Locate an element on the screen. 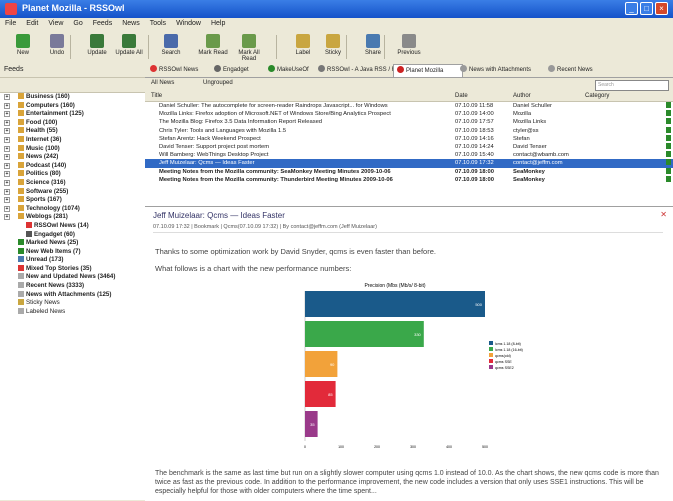 The height and width of the screenshot is (501, 673). feed-tree-item: + Health (55) is located at coordinates (72, 131).